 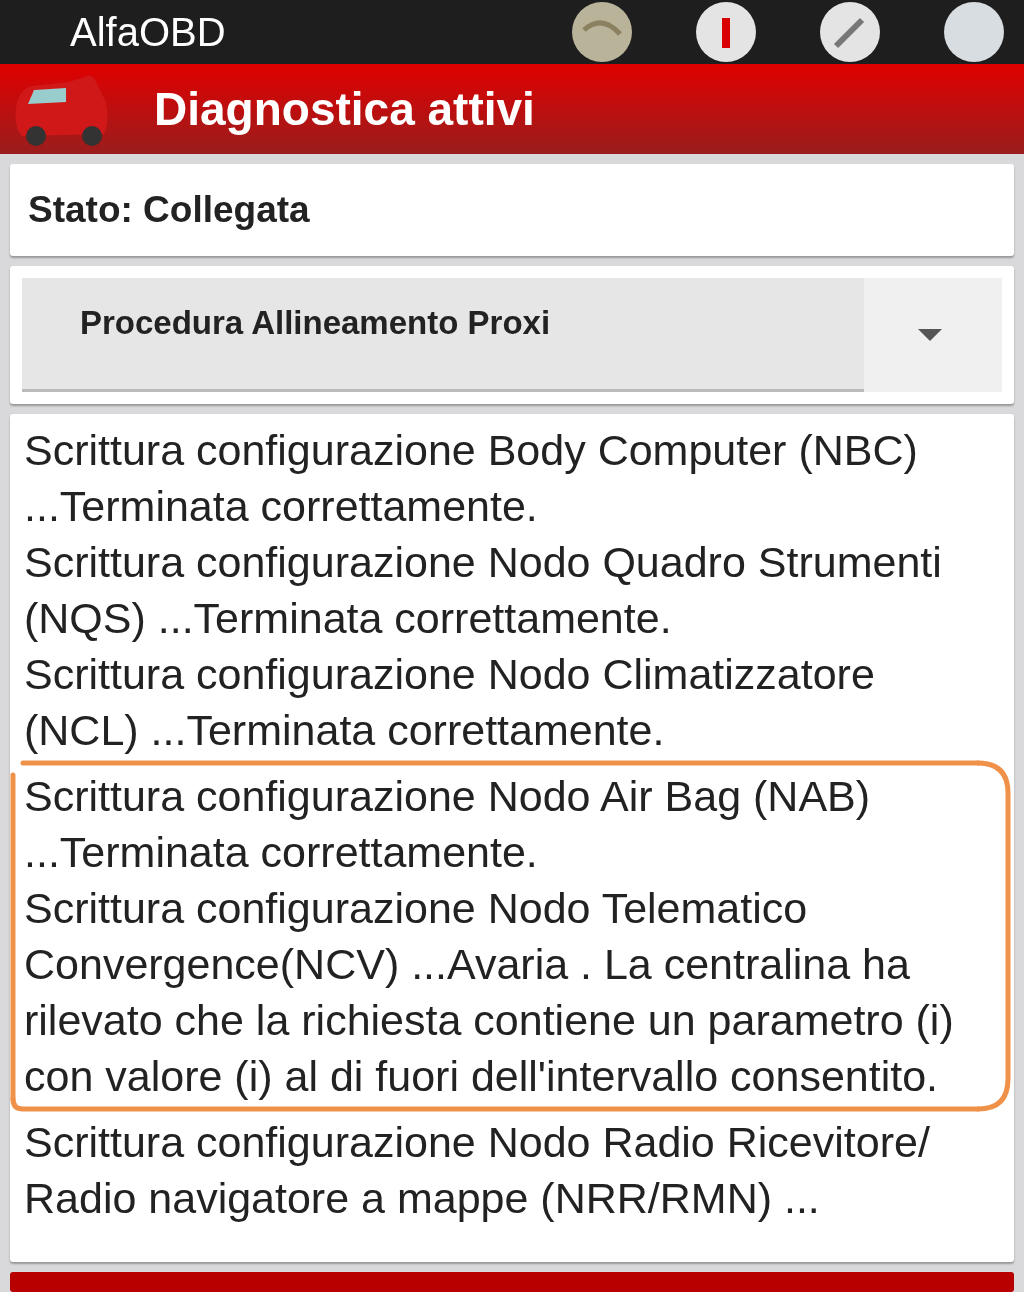 What do you see at coordinates (512, 210) in the screenshot?
I see `status-text: Stato: Collegata` at bounding box center [512, 210].